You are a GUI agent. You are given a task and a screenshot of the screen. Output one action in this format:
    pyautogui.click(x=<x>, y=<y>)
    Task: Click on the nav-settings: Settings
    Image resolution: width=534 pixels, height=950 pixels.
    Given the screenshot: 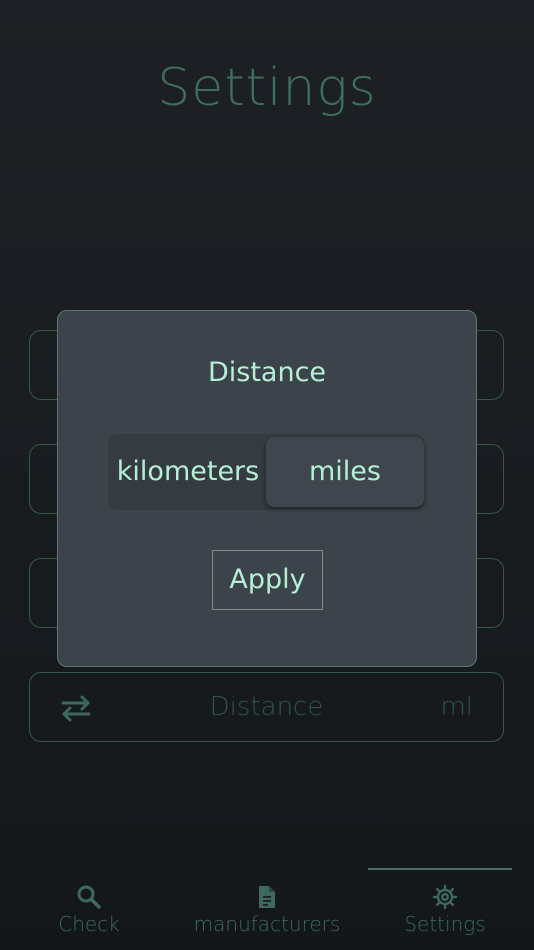 What is the action you would take?
    pyautogui.click(x=445, y=914)
    